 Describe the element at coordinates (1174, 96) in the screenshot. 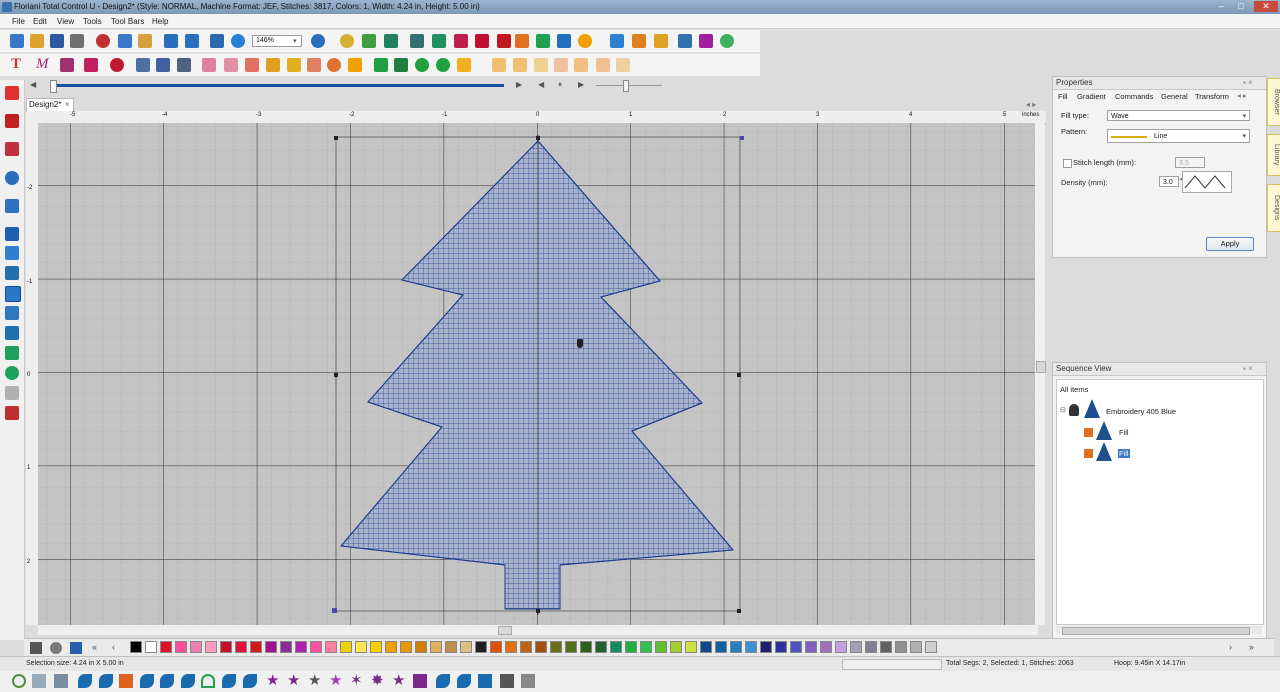

I see `tab-general: General` at that location.